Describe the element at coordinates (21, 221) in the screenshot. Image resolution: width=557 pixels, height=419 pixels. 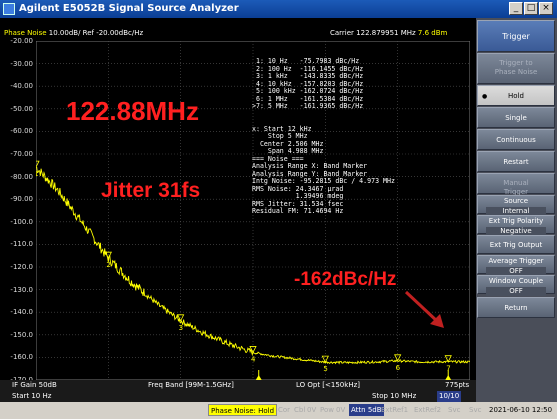
I see `y-tick-label: -100.0` at that location.